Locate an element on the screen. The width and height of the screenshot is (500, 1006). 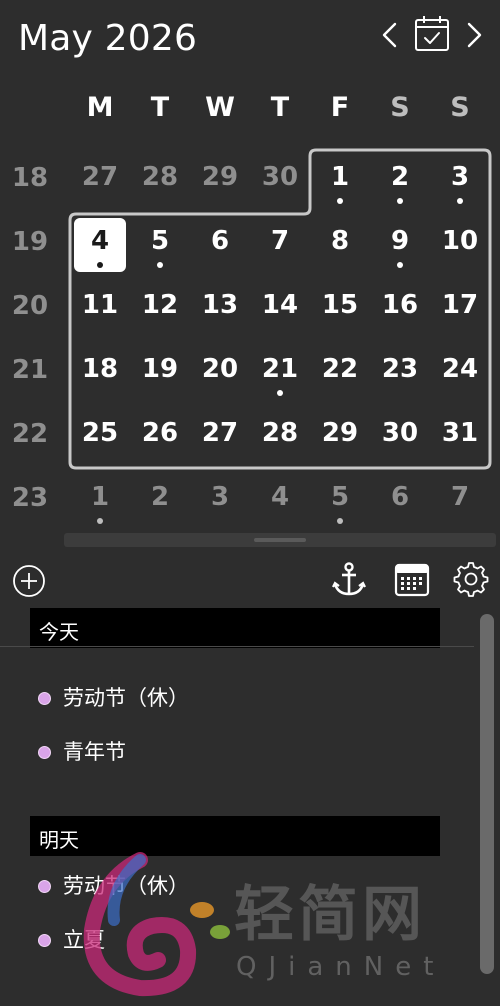
month-title: May 2026 is located at coordinates (107, 38).